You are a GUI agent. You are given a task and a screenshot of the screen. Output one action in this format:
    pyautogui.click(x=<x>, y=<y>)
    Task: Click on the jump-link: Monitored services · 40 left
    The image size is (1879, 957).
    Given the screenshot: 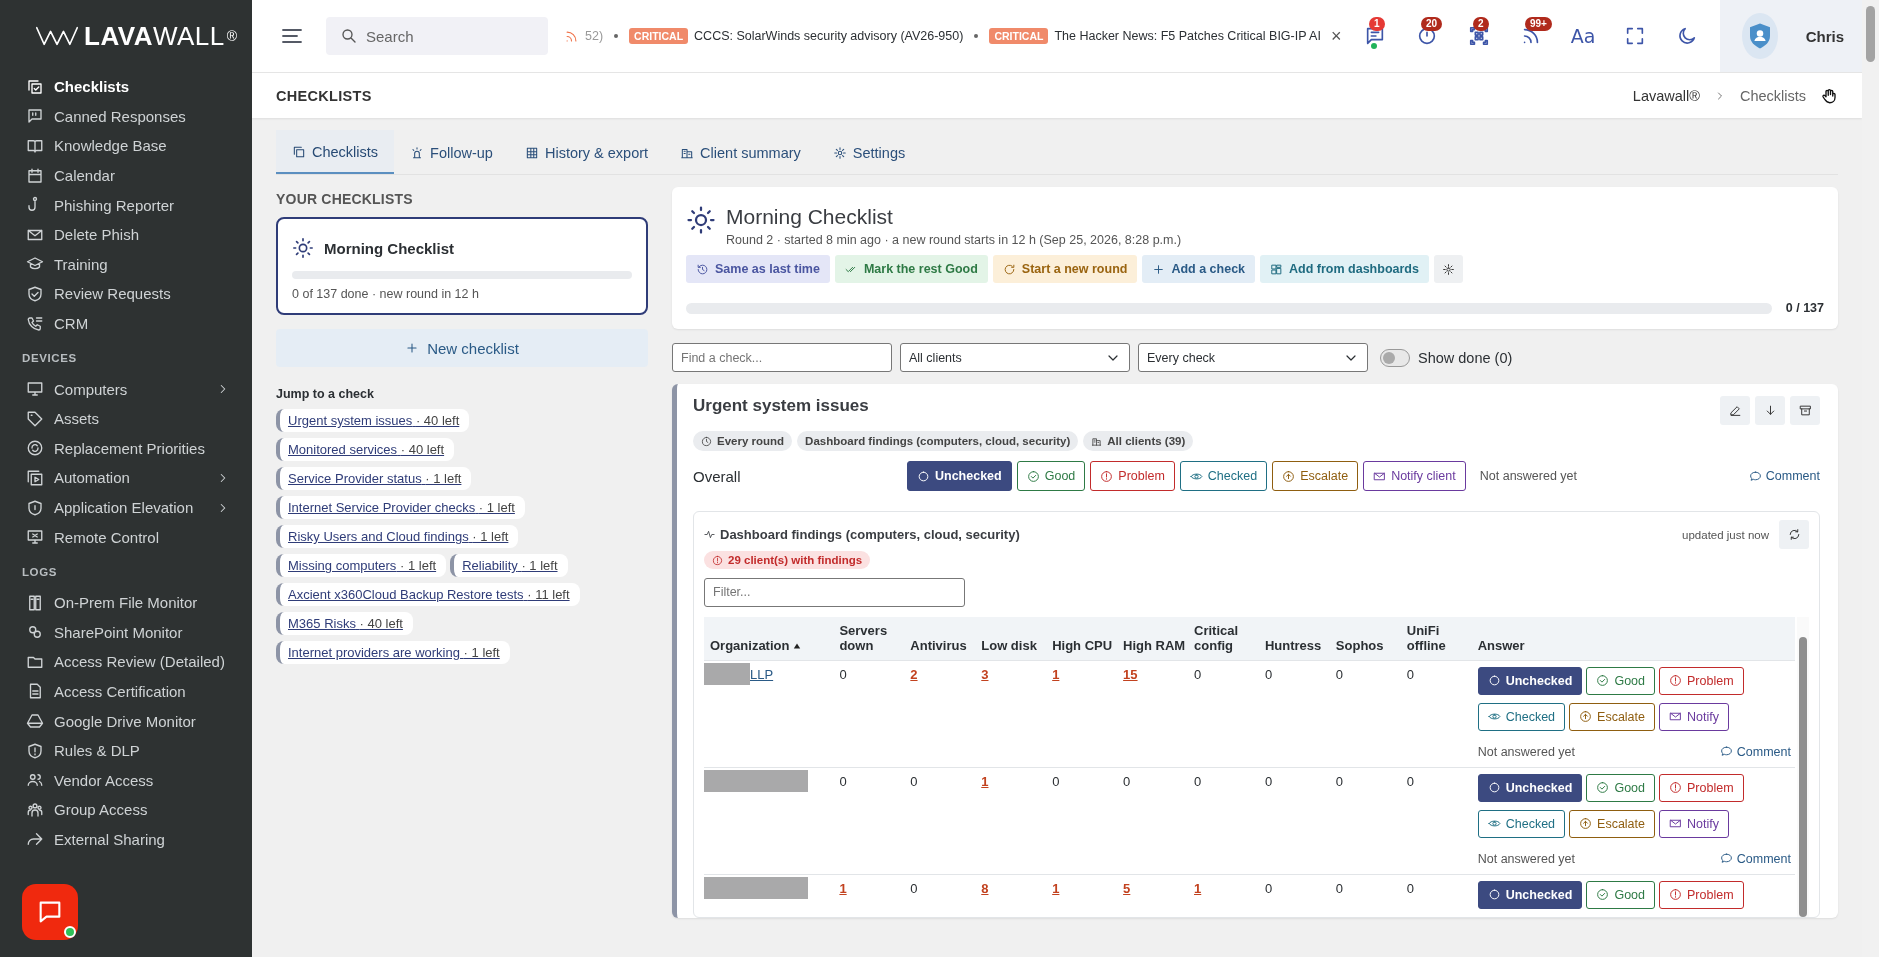 What is the action you would take?
    pyautogui.click(x=365, y=449)
    